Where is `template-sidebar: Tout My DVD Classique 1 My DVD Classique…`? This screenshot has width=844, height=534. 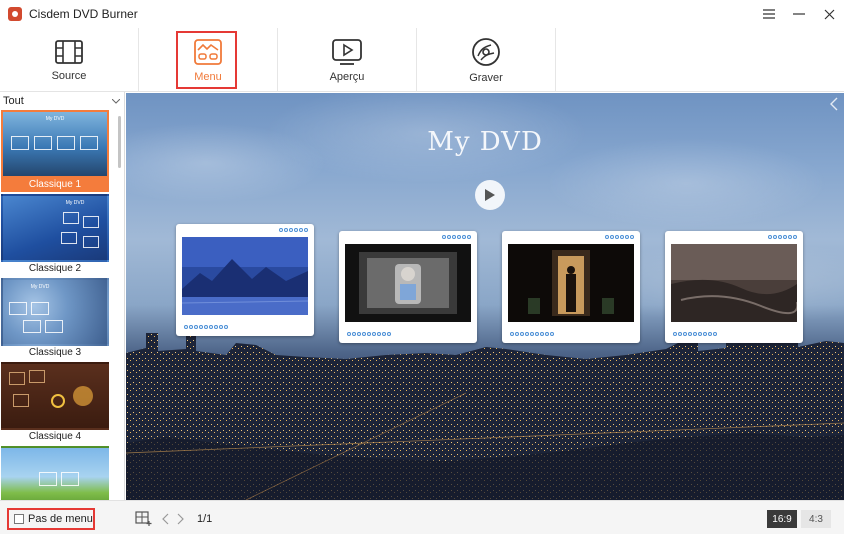
template-sidebar: Tout My DVD Classique 1 My DVD Classique… is located at coordinates (62, 296).